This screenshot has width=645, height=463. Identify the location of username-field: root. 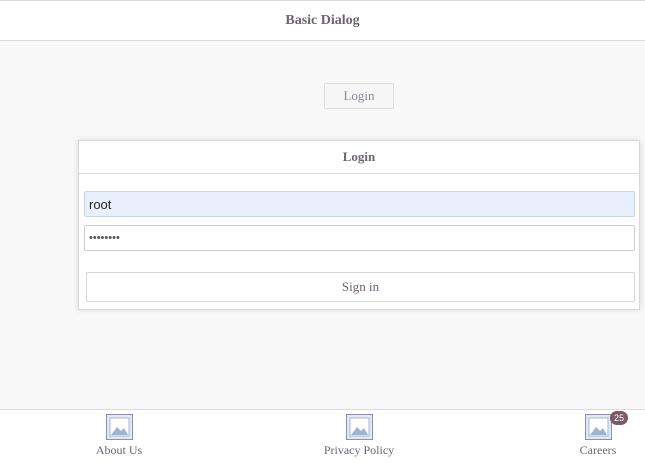
(359, 204).